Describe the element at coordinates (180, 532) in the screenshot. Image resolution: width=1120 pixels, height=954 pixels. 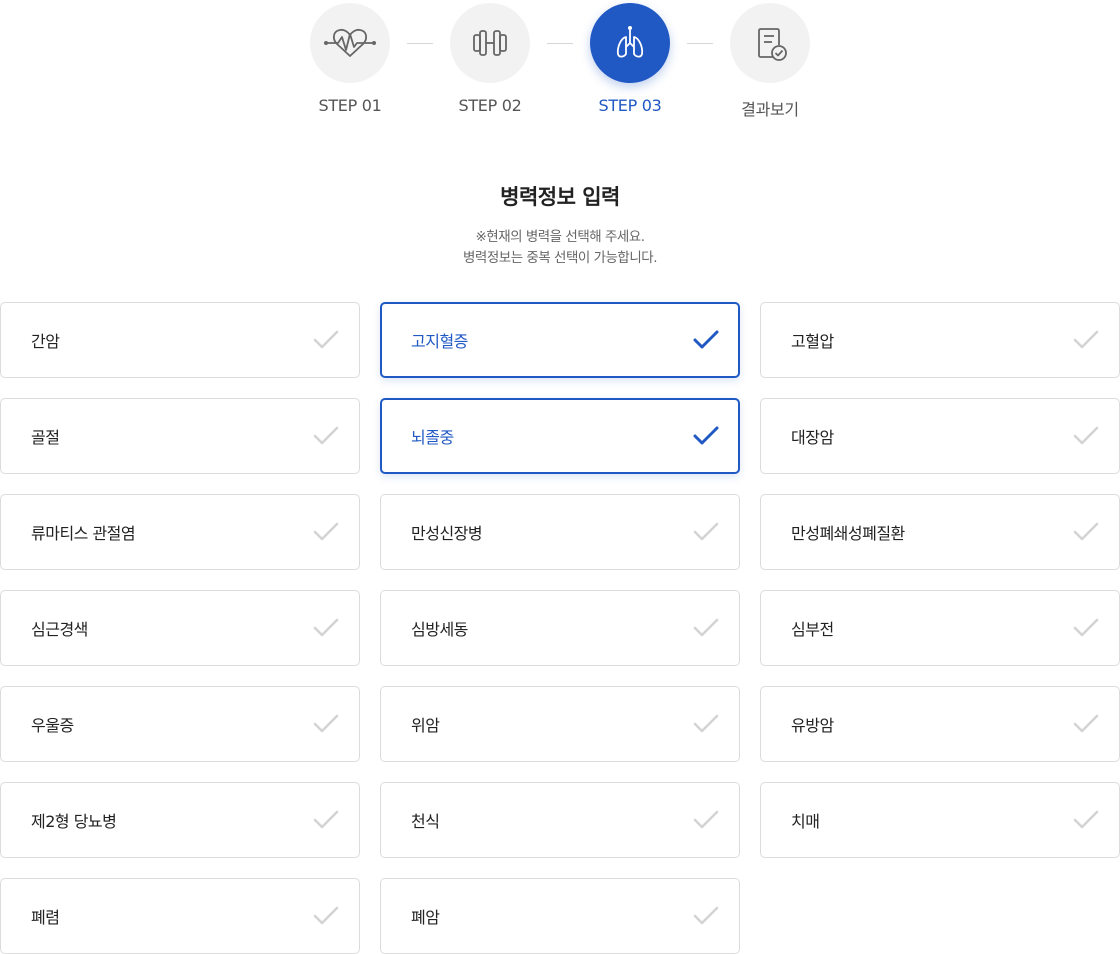
I see `condition-option-rheumatoid-arthritis: 류마티스 관절염` at that location.